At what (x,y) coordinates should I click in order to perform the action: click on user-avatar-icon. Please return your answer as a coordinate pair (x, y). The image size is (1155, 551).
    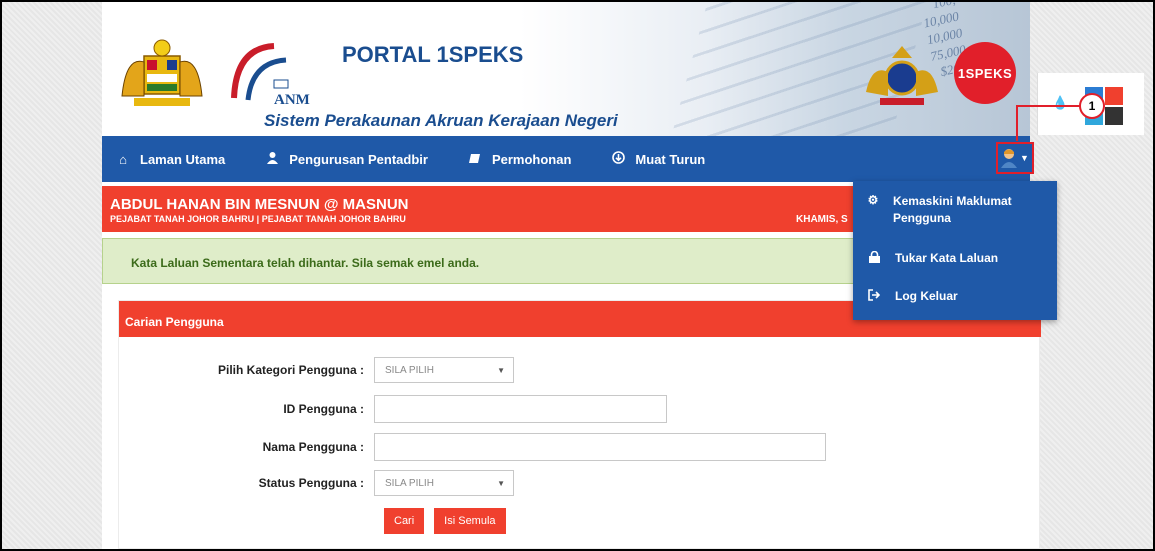
    Looking at the image, I should click on (1009, 158).